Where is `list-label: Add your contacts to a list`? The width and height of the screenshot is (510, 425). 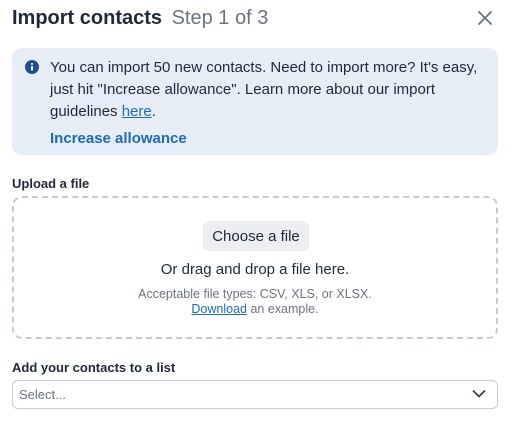 list-label: Add your contacts to a list is located at coordinates (94, 367).